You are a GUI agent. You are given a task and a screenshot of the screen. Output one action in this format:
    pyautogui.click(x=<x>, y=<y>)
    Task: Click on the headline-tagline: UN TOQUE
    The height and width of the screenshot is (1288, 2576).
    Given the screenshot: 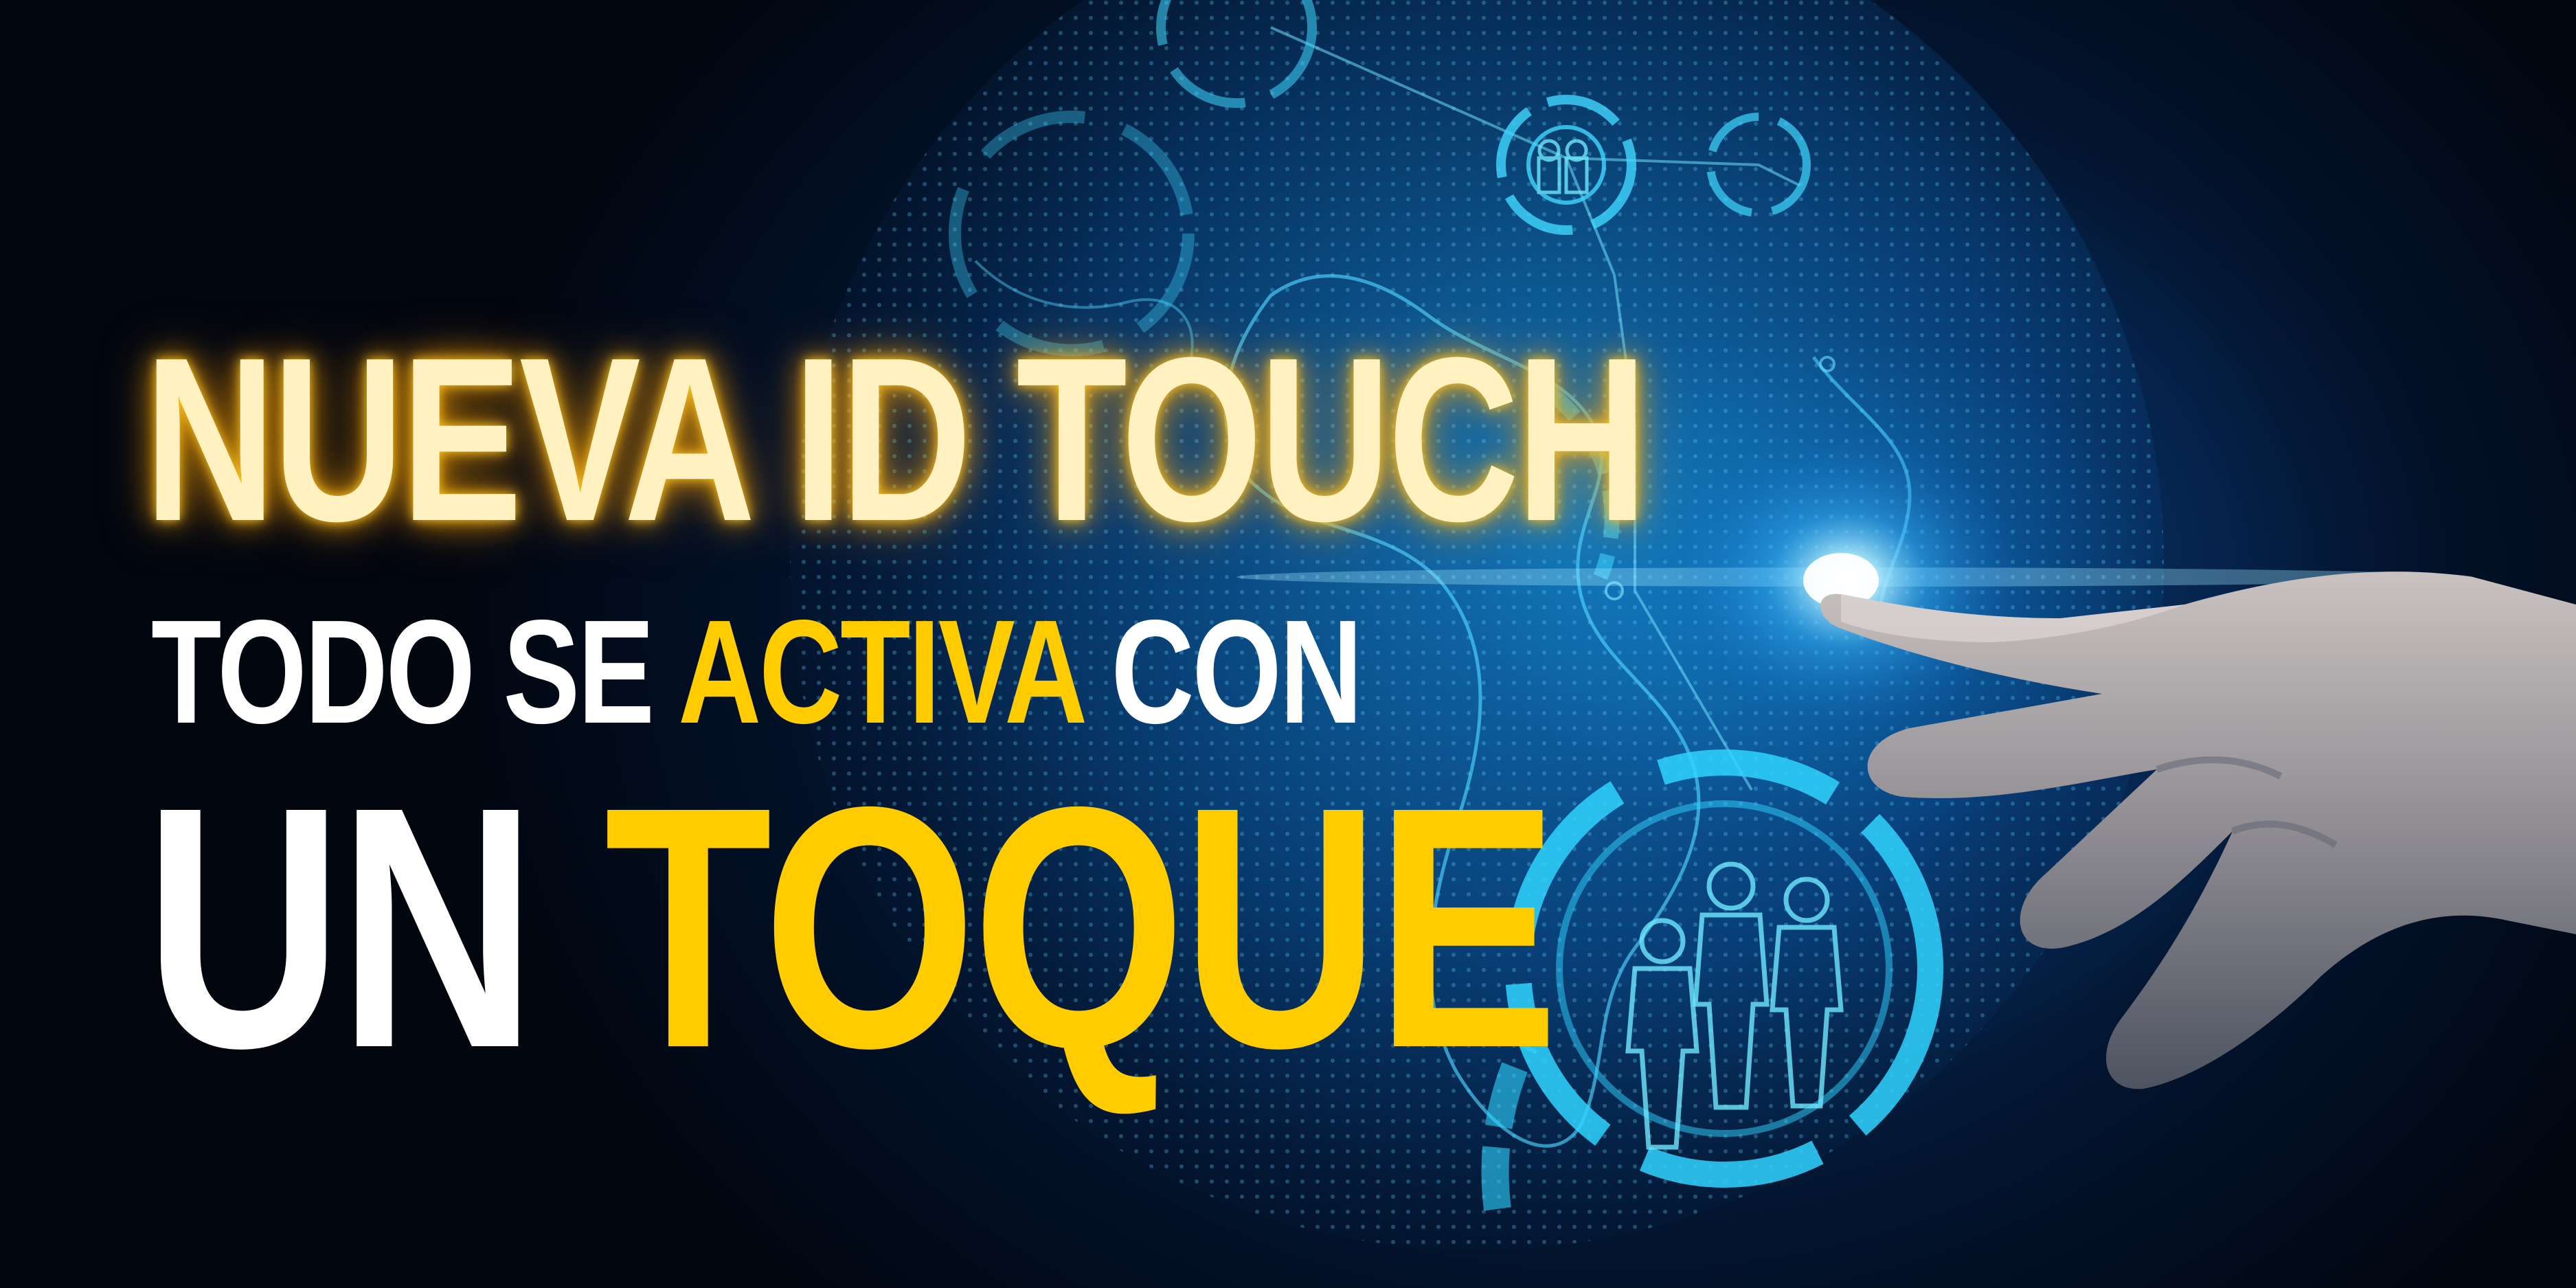 What is the action you would take?
    pyautogui.click(x=851, y=927)
    